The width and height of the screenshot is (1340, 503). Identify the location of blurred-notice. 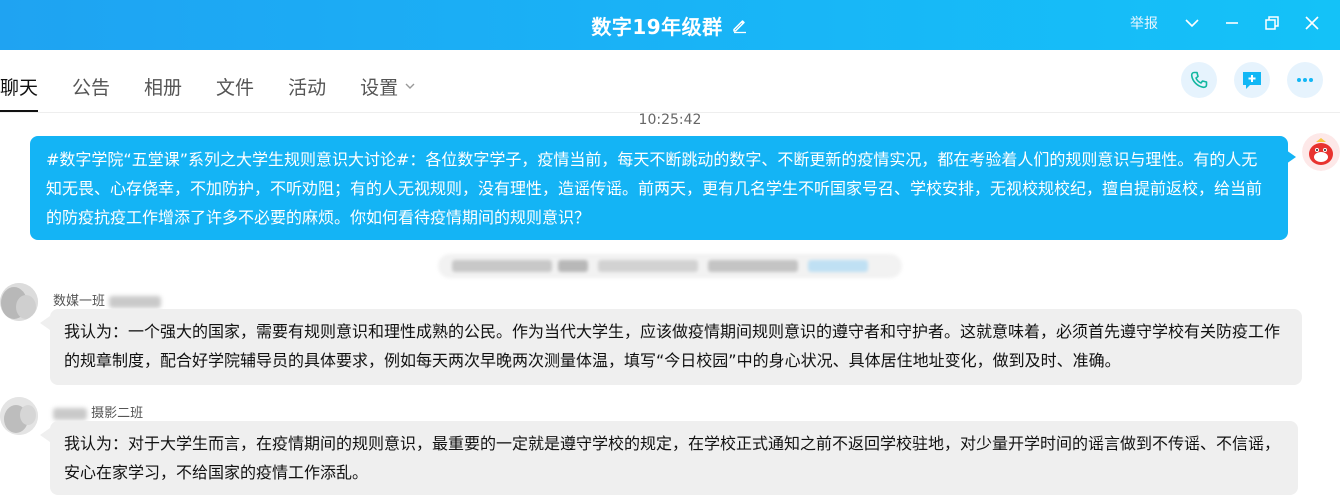
(670, 266).